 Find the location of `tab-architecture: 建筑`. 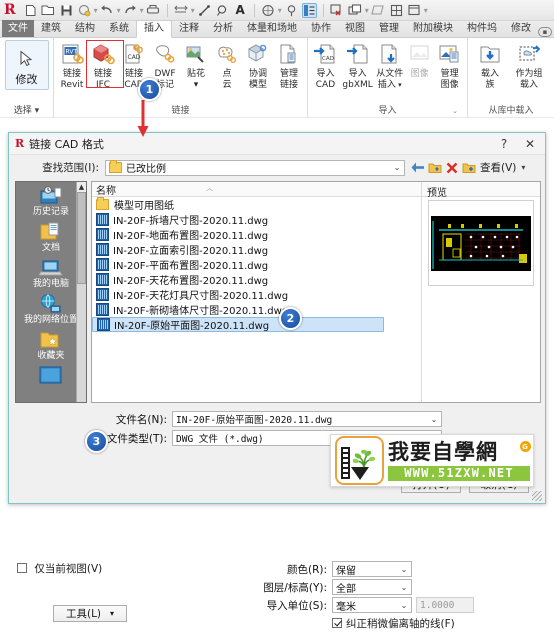

tab-architecture: 建筑 is located at coordinates (51, 29).